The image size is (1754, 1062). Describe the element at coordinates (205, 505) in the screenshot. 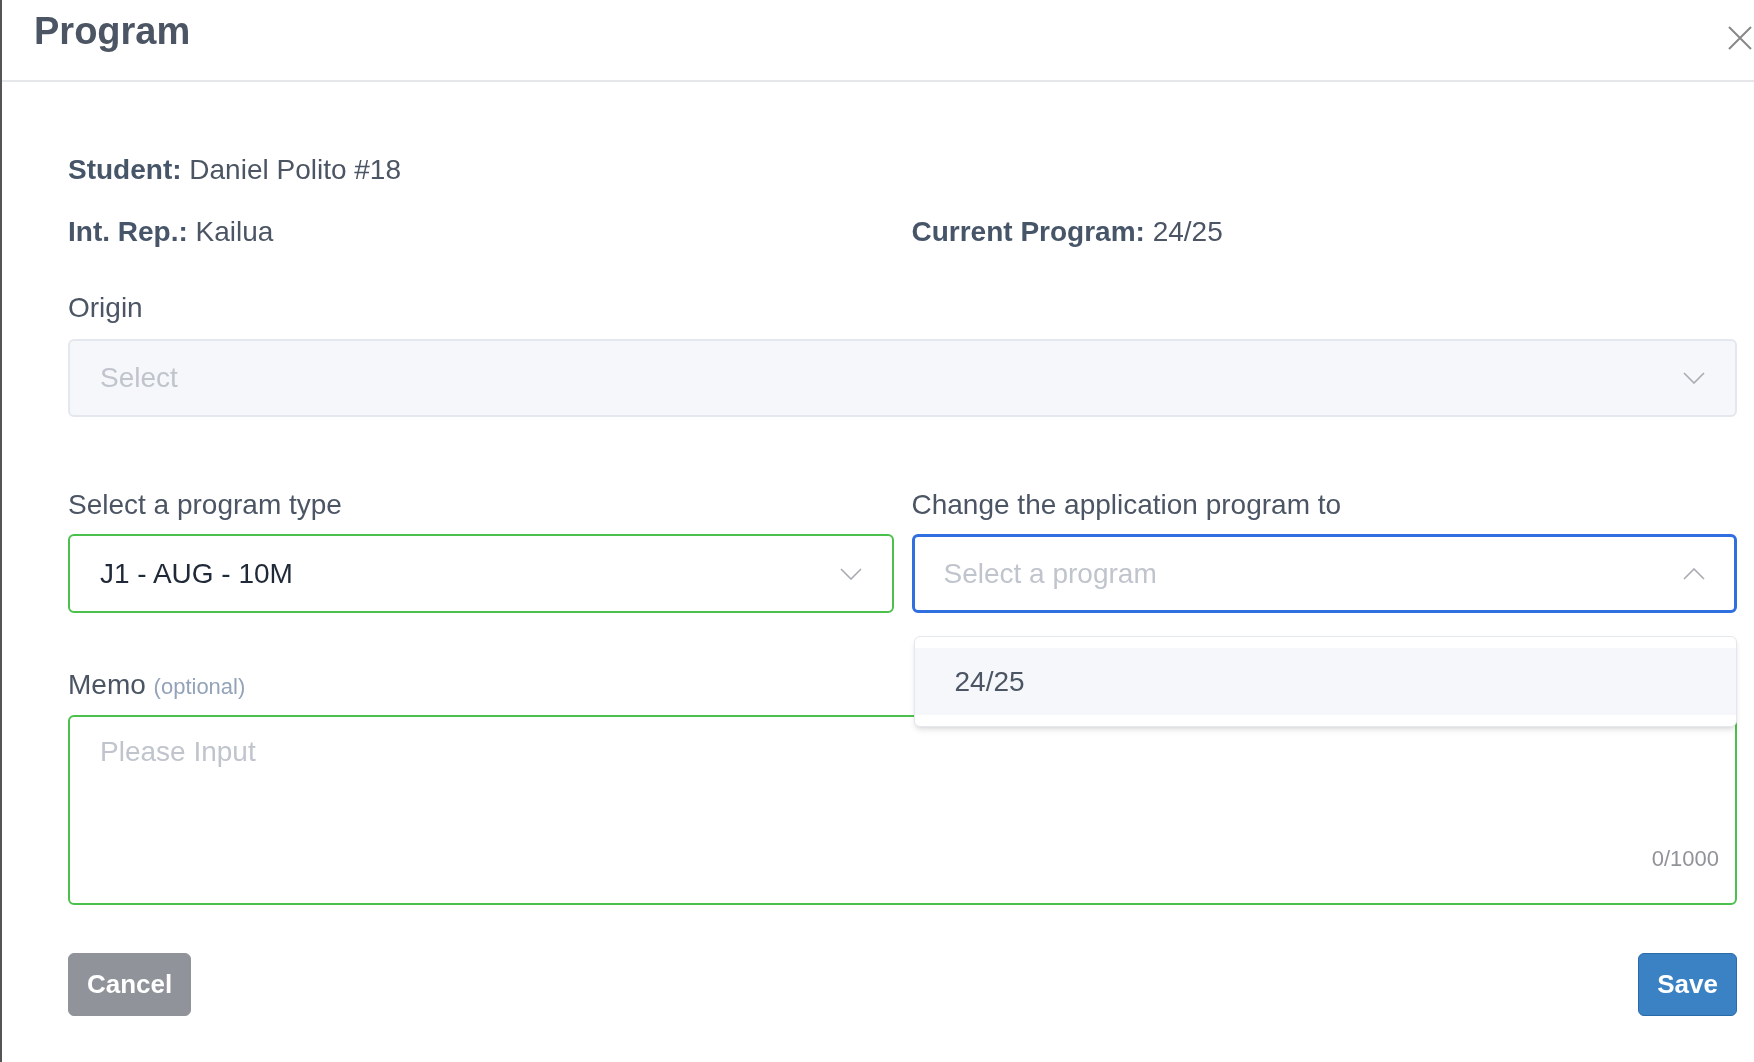

I see `field-label: Select a program type` at that location.